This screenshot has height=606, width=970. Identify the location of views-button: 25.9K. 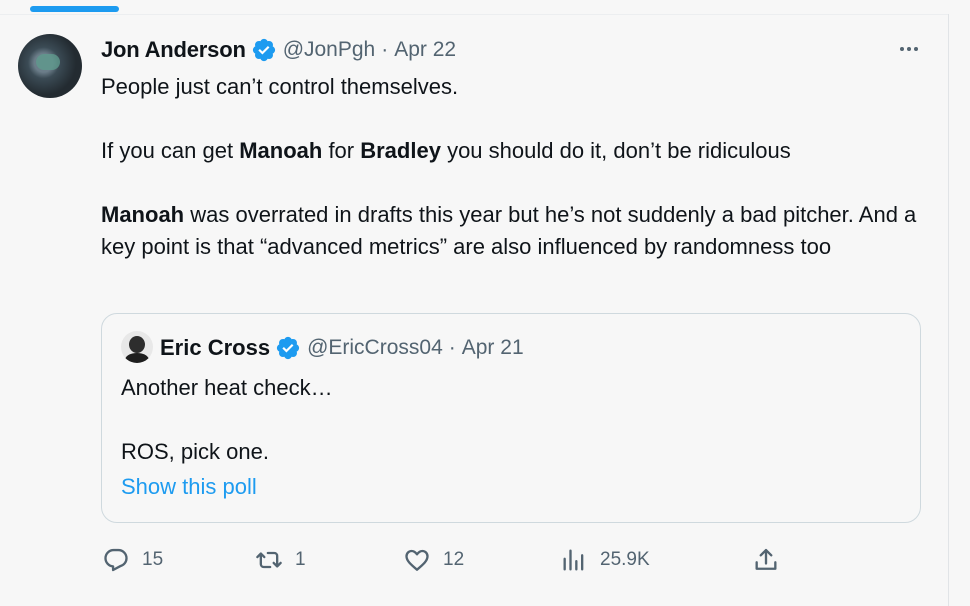
(605, 560).